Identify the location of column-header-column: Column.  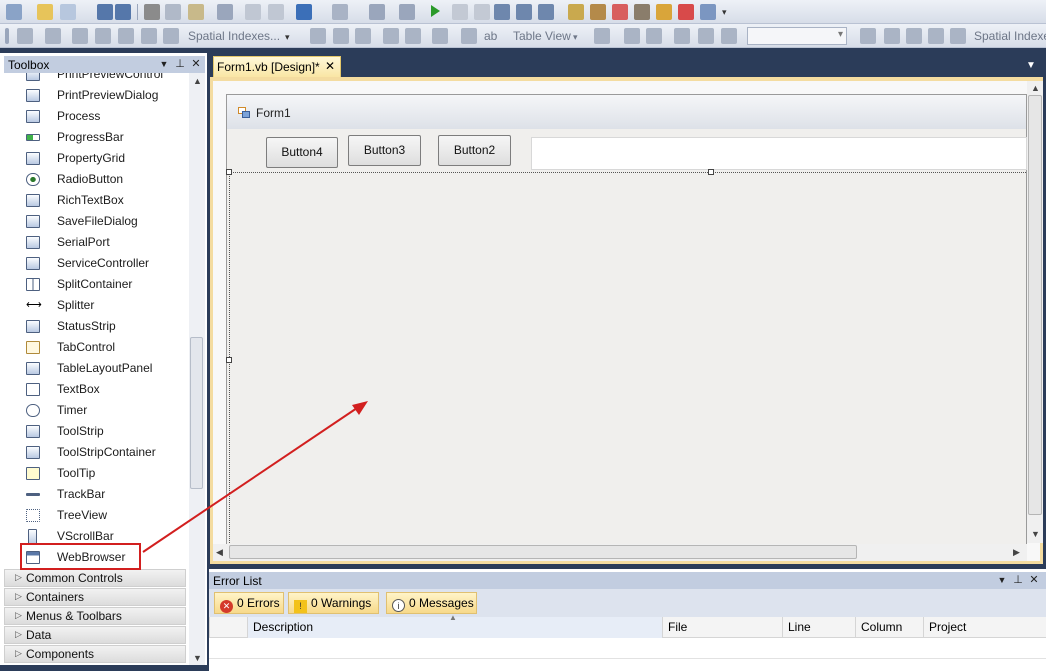
(889, 627).